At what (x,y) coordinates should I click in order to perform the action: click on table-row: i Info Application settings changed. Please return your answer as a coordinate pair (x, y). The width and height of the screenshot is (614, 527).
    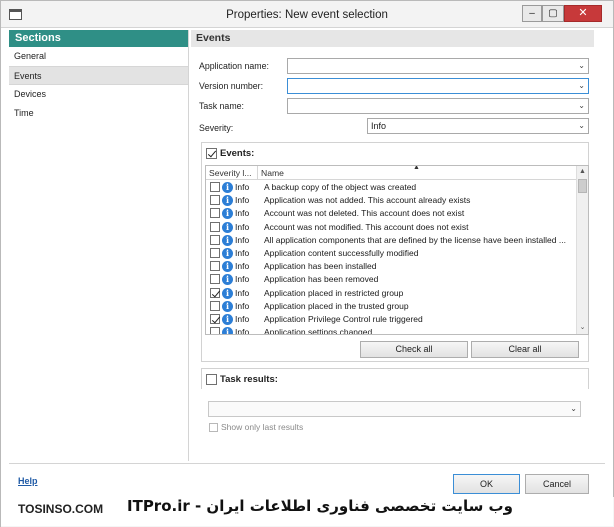
    Looking at the image, I should click on (392, 330).